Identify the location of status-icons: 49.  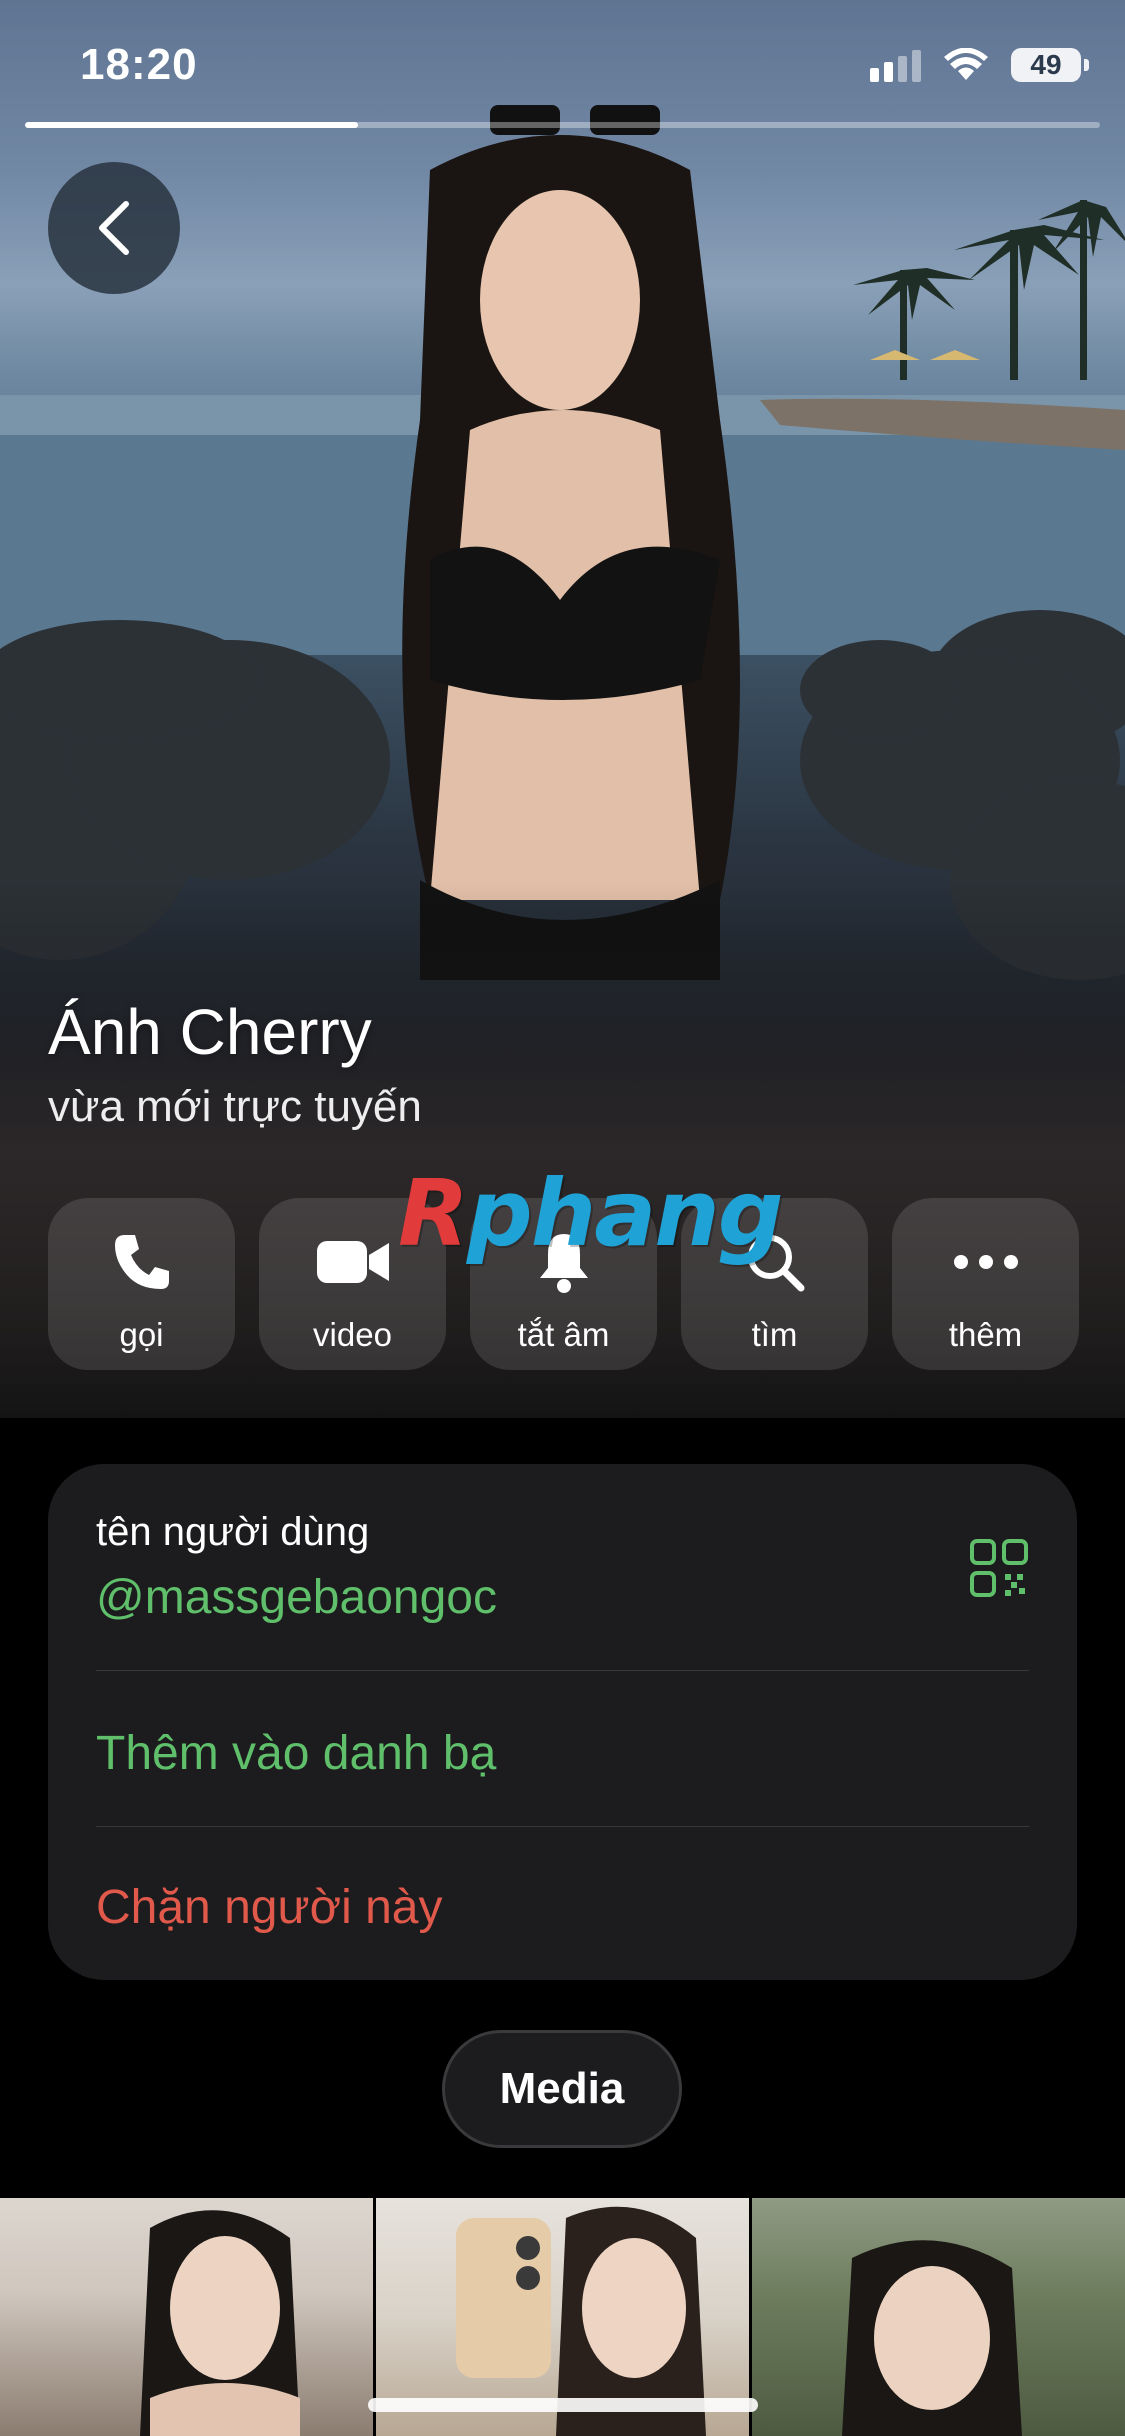
(979, 65).